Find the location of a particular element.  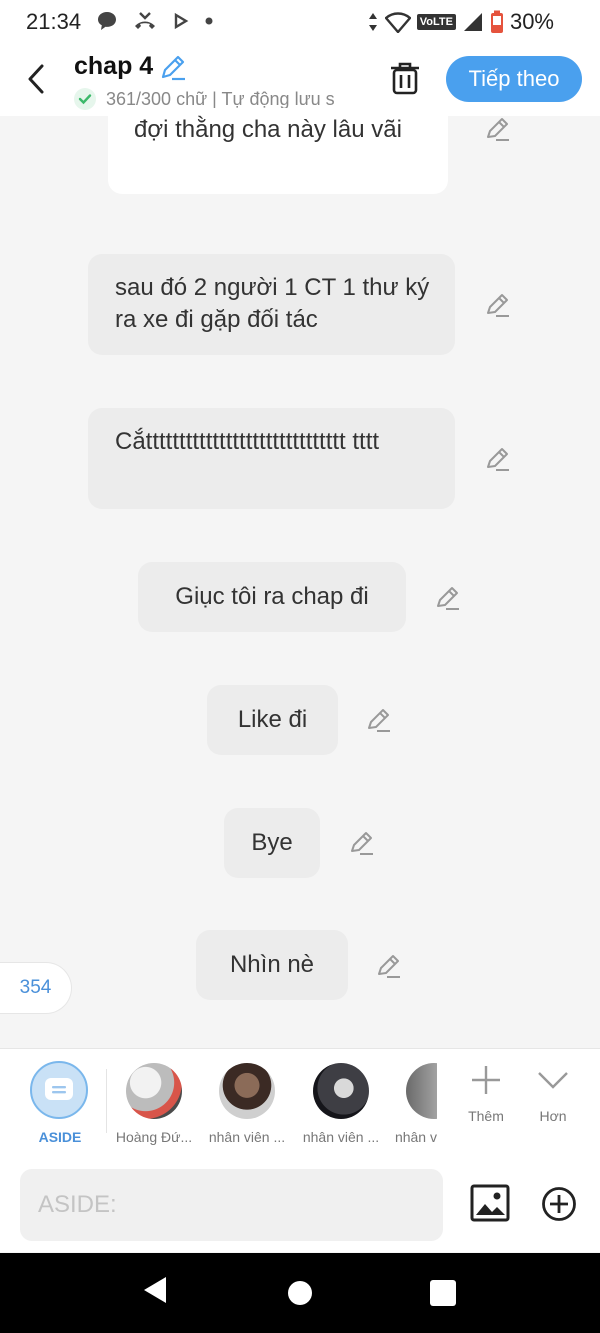

message-text: Giục tôi ra chap đi is located at coordinates (272, 596).